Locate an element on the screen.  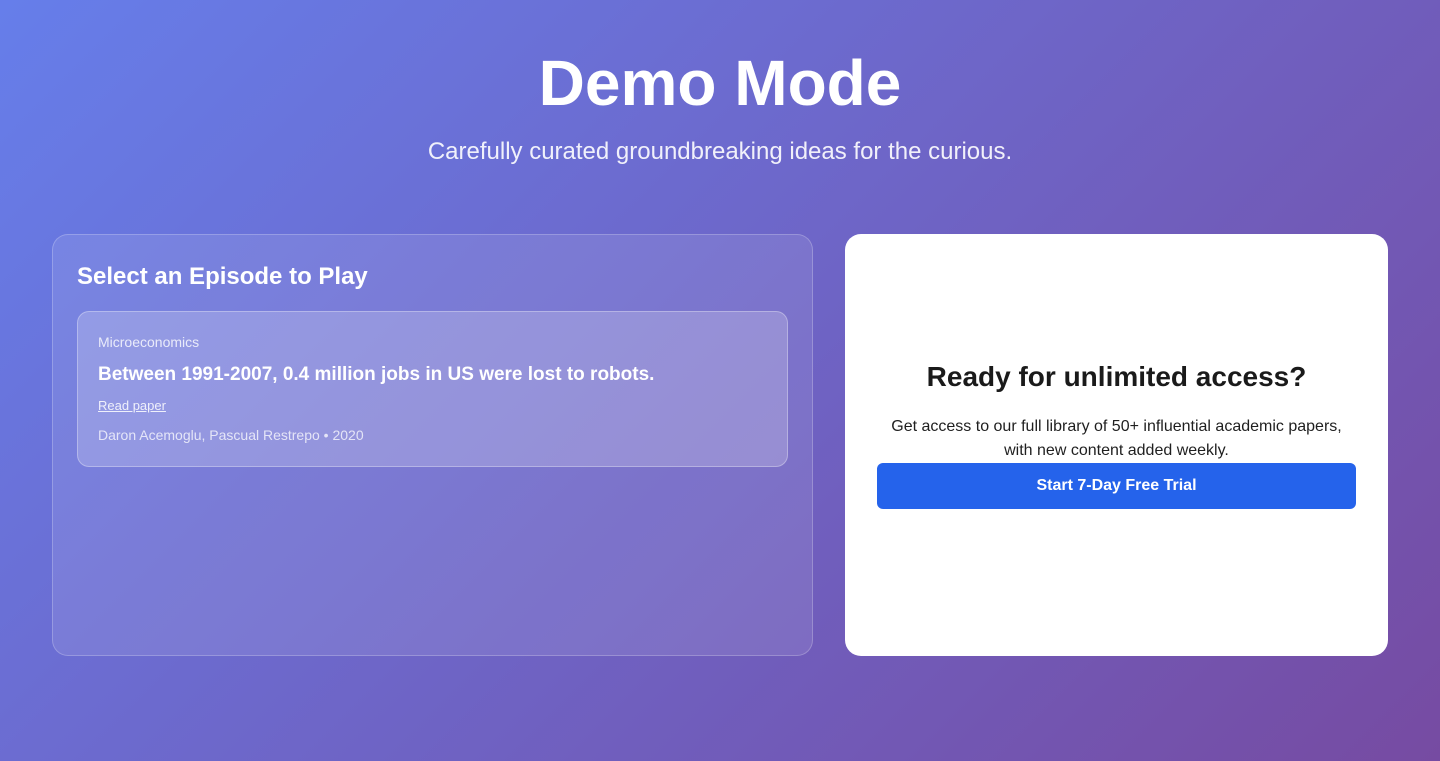
episode-authors-year: Daron Acemoglu, Pascual Restrepo • 2020 is located at coordinates (231, 435).